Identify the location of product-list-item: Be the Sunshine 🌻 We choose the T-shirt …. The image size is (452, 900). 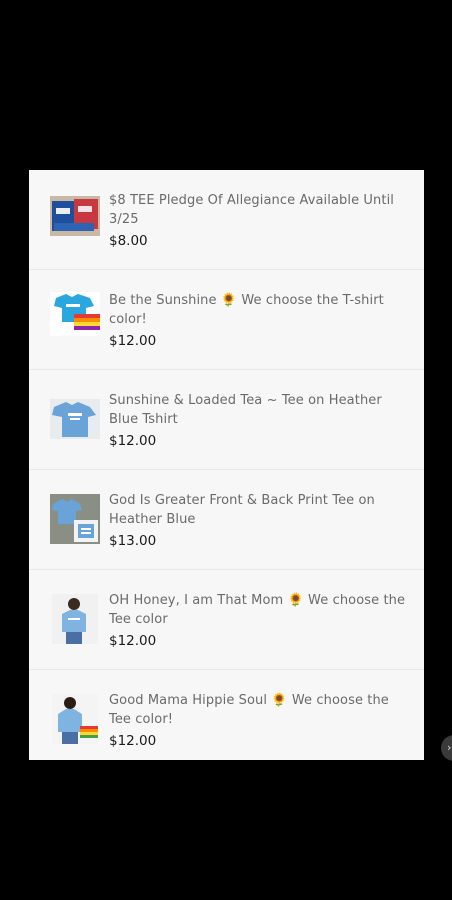
(226, 320).